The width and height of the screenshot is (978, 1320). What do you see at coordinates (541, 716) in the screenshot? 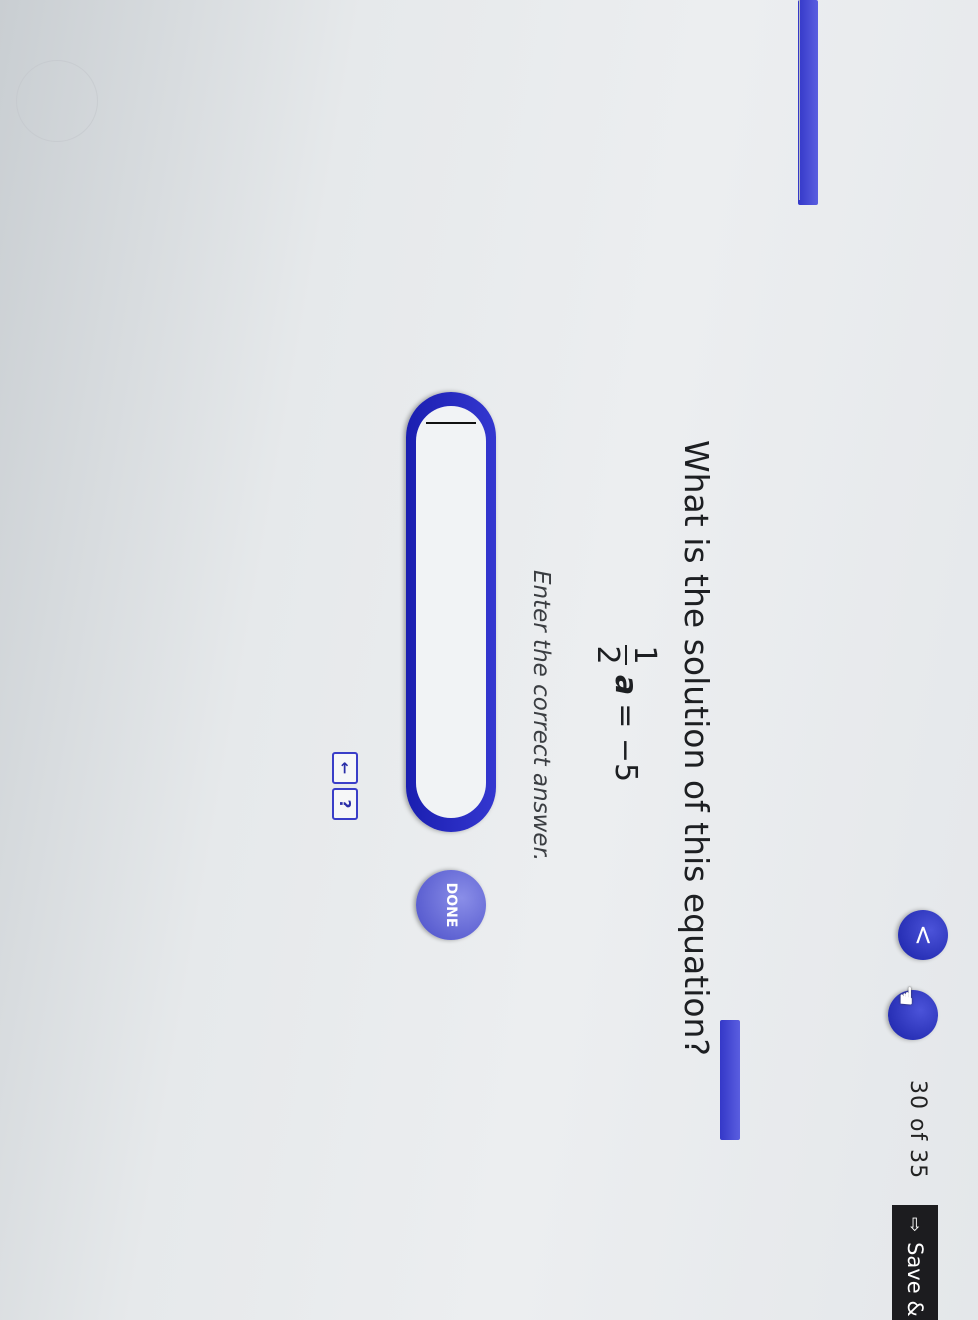
I see `answer-instruction: Enter the correct answer.` at bounding box center [541, 716].